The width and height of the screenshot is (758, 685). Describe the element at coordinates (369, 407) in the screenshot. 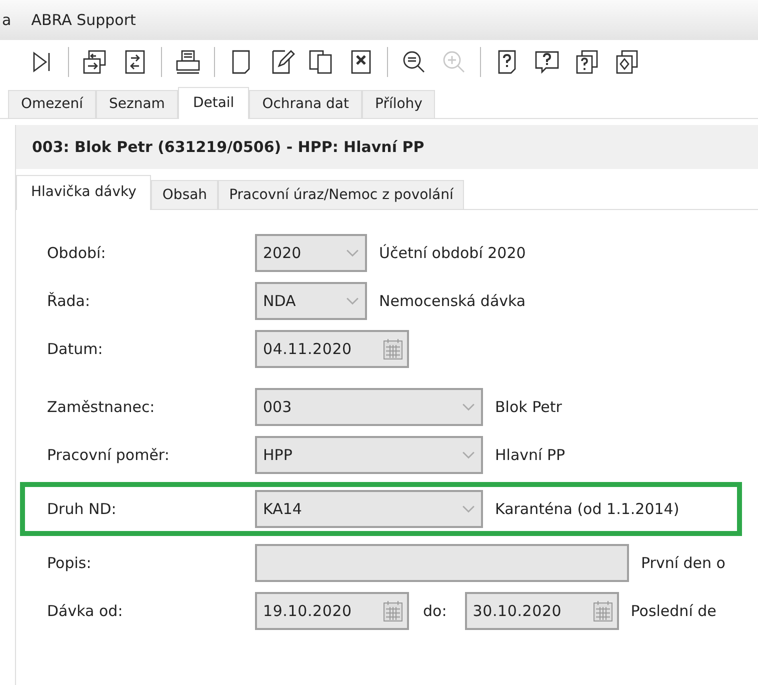

I see `dropdown: 003` at that location.